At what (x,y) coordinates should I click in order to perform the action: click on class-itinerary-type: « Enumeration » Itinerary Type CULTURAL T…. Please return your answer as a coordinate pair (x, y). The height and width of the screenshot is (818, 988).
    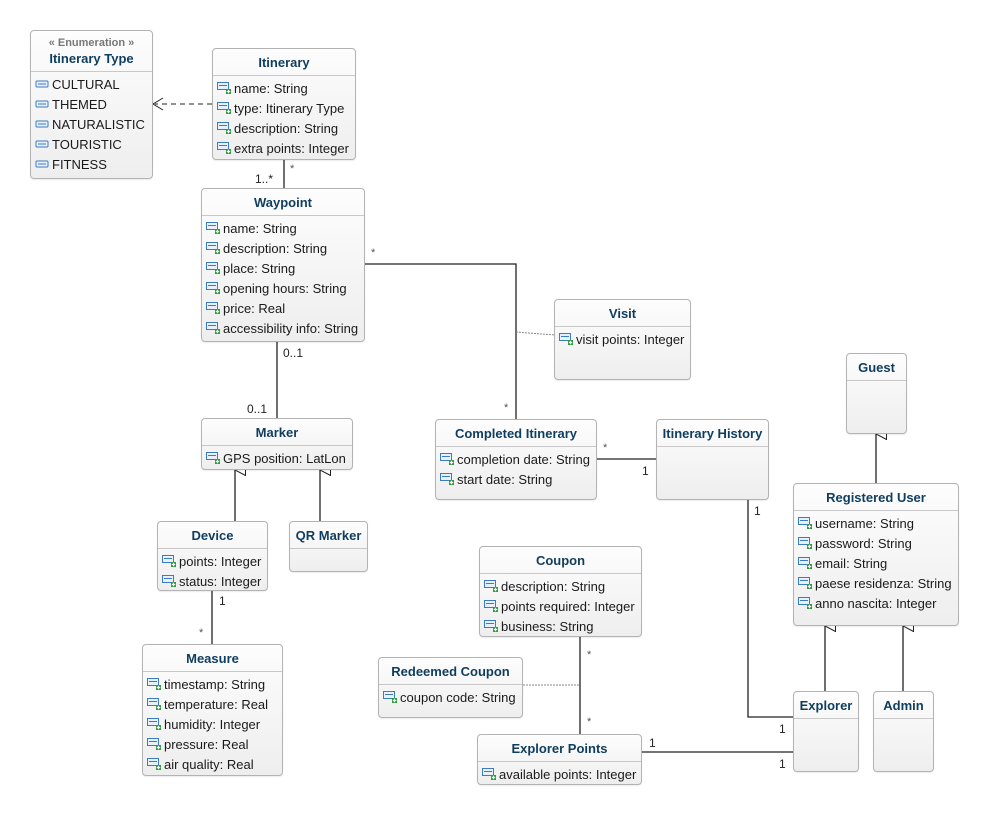
    Looking at the image, I should click on (91, 104).